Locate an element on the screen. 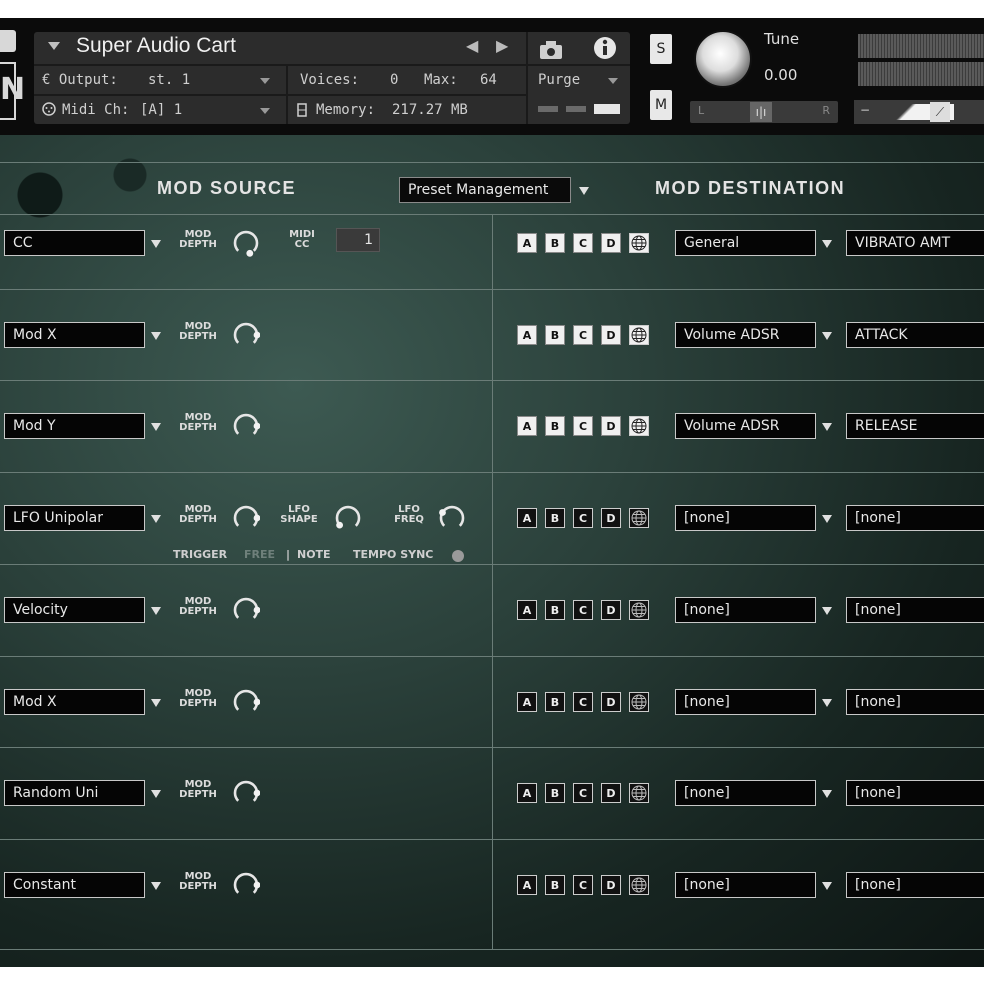 This screenshot has height=985, width=984. mod-destination-parameter-select: VIBRATO AMT is located at coordinates (915, 243).